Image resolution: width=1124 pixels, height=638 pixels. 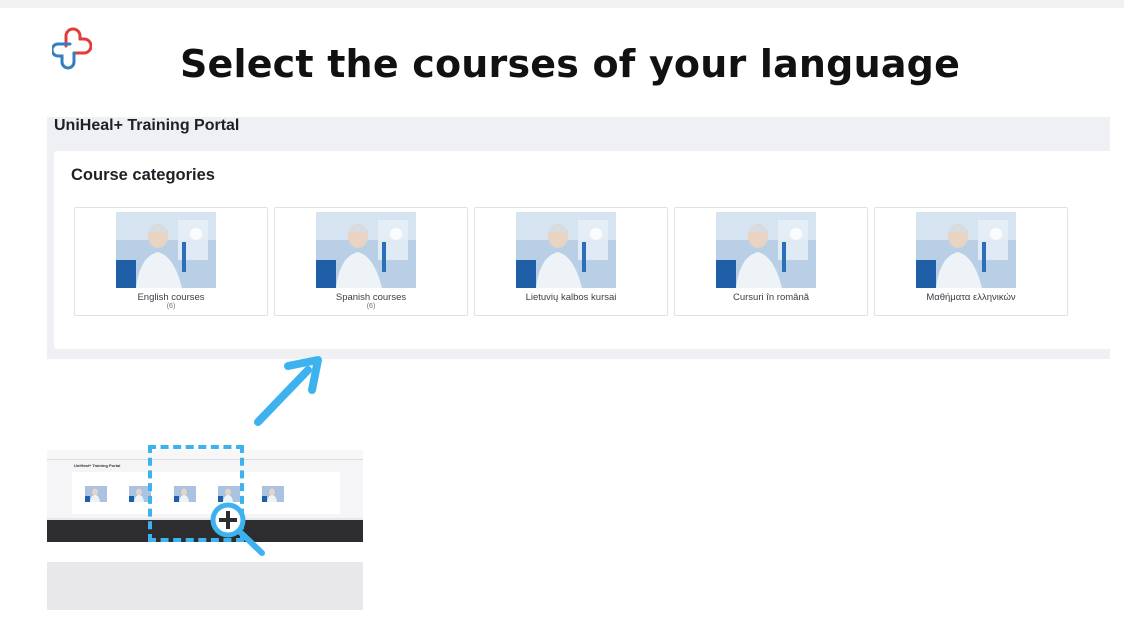 I want to click on thumbnail-title: UniHeal+ Training Portal, so click(x=97, y=465).